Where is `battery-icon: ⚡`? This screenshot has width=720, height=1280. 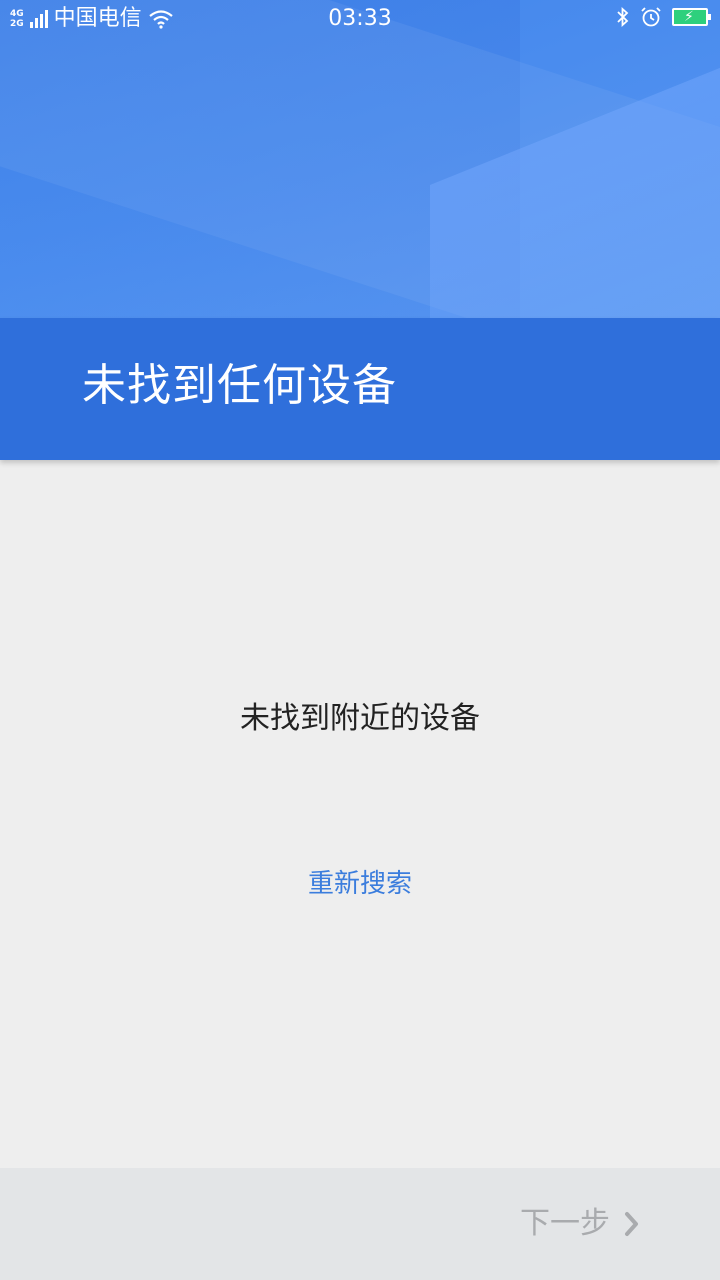
battery-icon: ⚡ is located at coordinates (691, 17).